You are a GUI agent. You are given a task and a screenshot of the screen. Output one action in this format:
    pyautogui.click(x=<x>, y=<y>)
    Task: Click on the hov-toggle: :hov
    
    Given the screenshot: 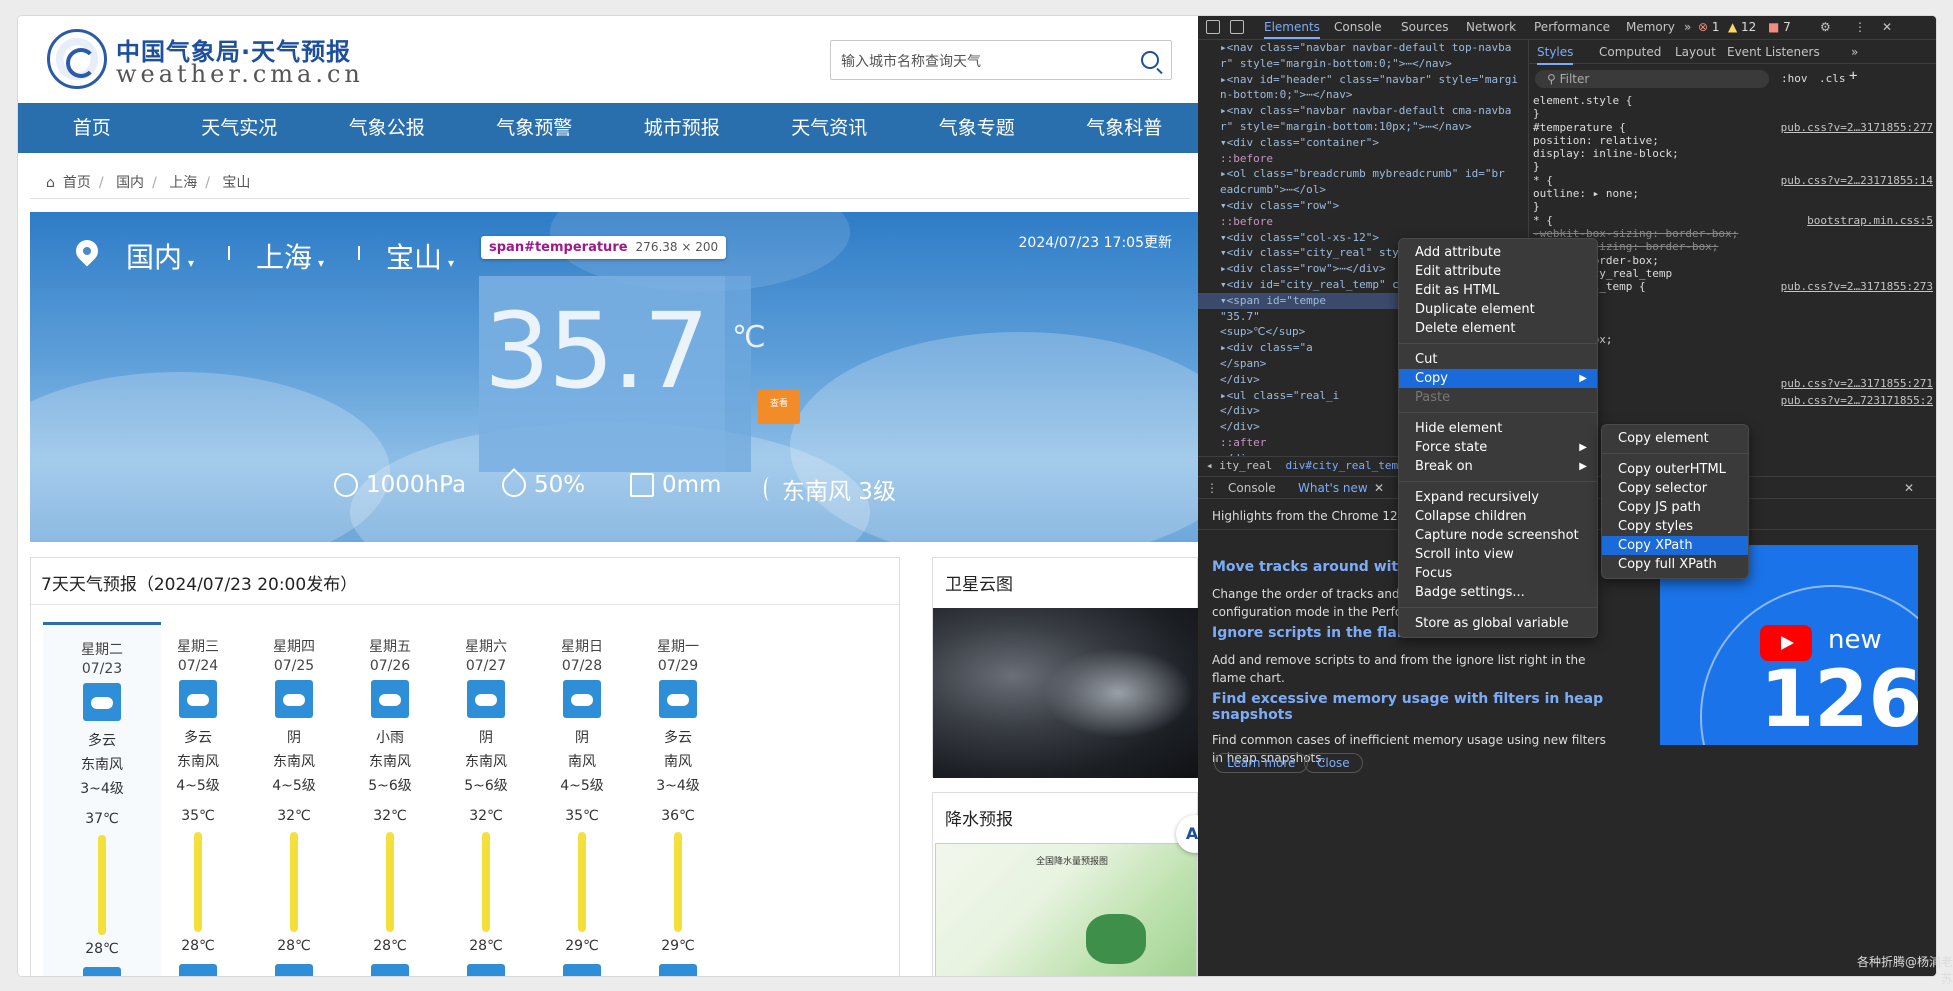 What is the action you would take?
    pyautogui.click(x=1794, y=78)
    